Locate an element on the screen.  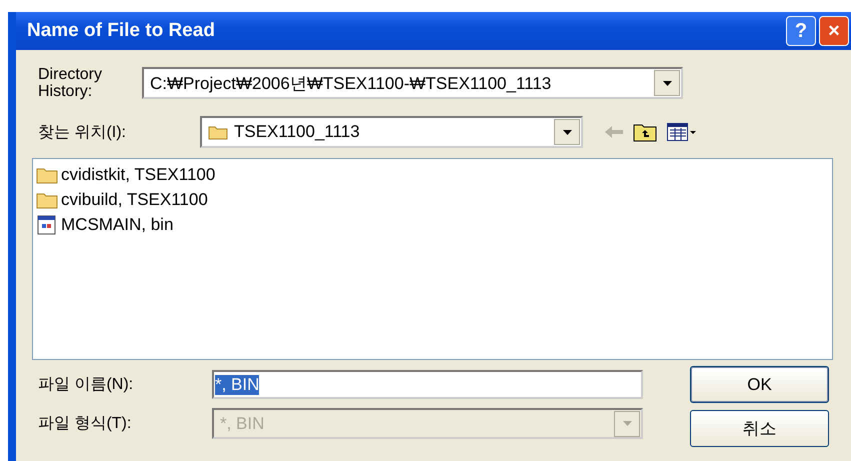
directory-history-dropdown: C:₩Project₩2006년₩TSEX1100-₩TSEX1100_1113 is located at coordinates (412, 83).